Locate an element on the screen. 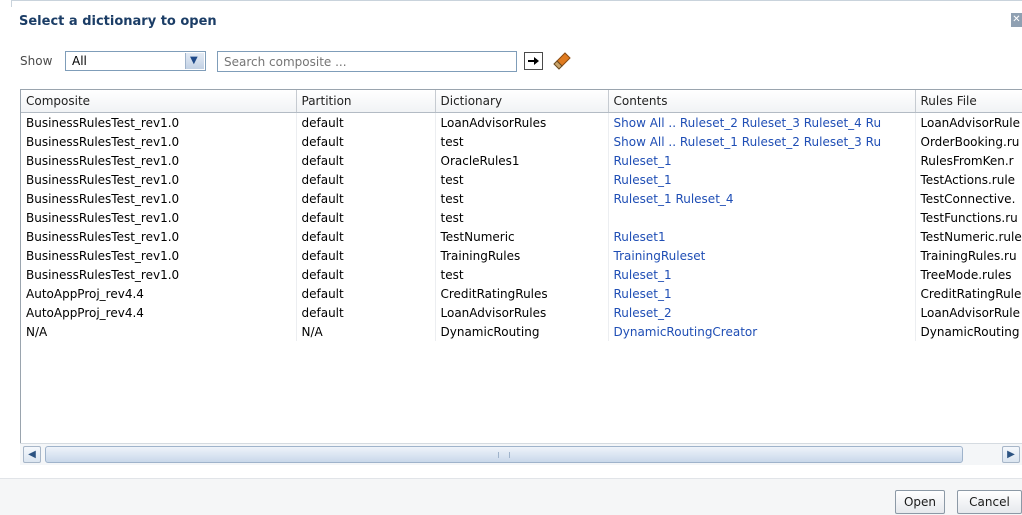  column-header-composite: Composite is located at coordinates (159, 101).